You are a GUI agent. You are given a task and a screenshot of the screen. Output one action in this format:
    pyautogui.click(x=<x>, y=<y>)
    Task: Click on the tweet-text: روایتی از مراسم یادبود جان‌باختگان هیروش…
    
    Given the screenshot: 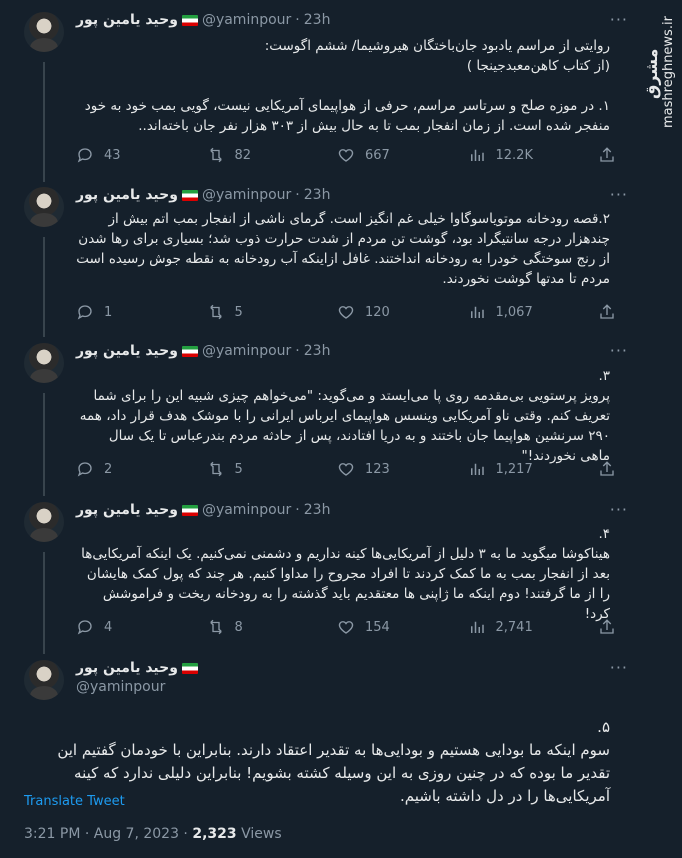 What is the action you would take?
    pyautogui.click(x=347, y=86)
    